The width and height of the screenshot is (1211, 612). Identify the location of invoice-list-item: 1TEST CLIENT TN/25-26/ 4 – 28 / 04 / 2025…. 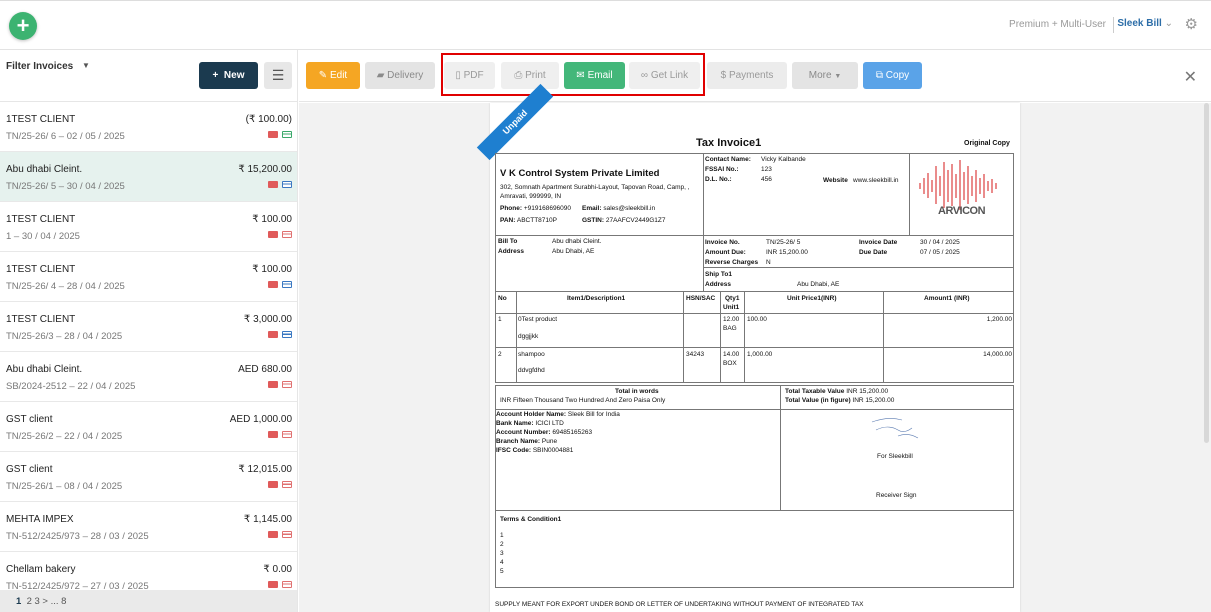
(148, 277).